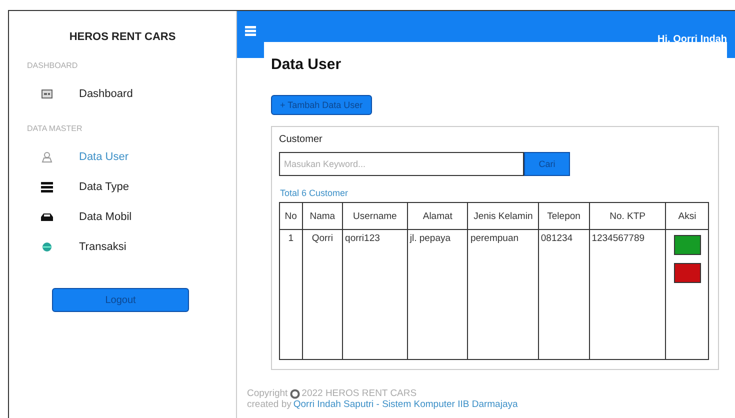 The image size is (735, 418). I want to click on total-count: Total 6 Customer, so click(315, 193).